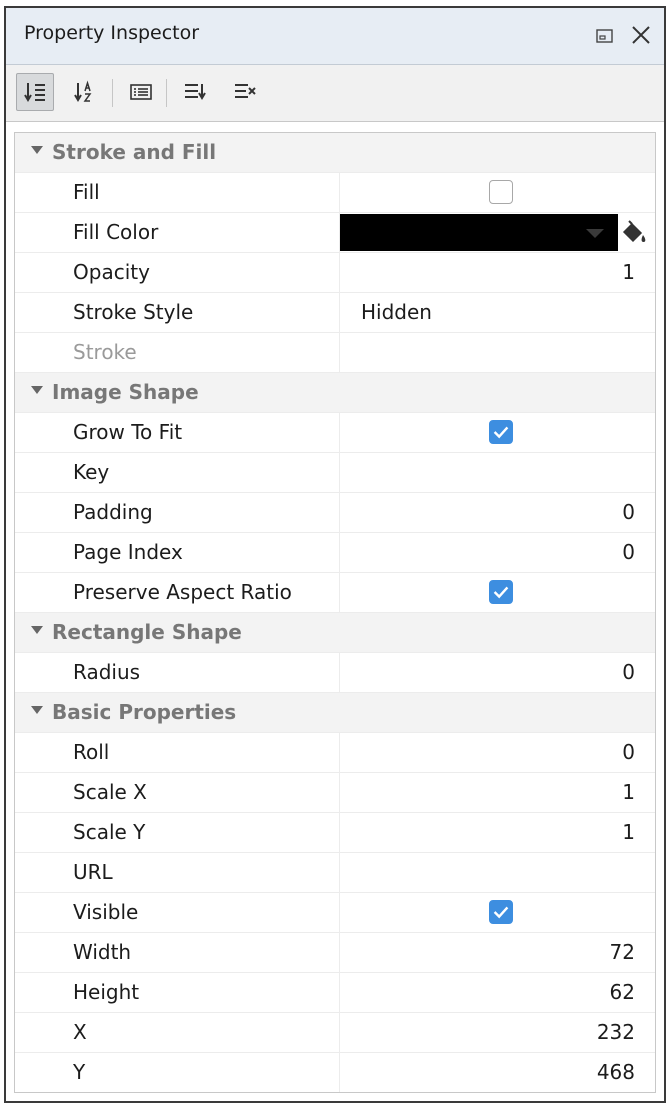 This screenshot has height=1111, width=672. Describe the element at coordinates (91, 472) in the screenshot. I see `property-name: Key` at that location.